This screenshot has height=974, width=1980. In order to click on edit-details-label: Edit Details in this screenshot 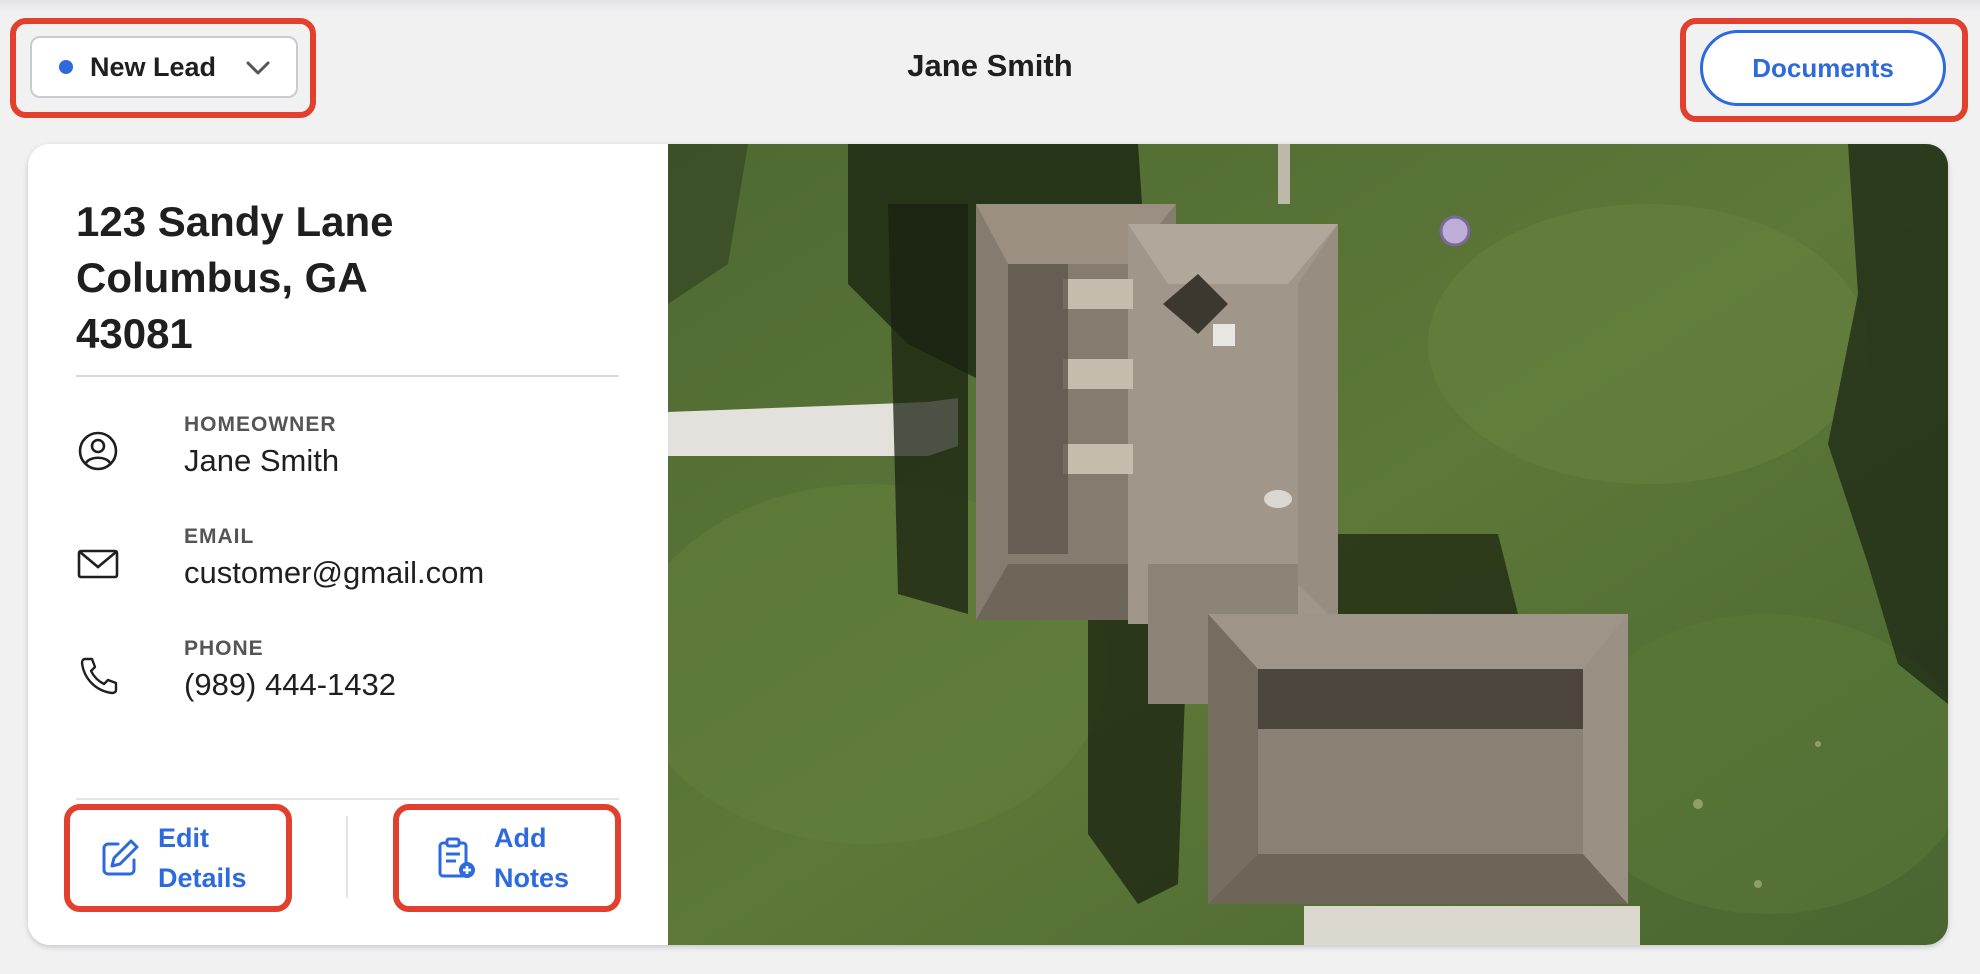, I will do `click(202, 858)`.